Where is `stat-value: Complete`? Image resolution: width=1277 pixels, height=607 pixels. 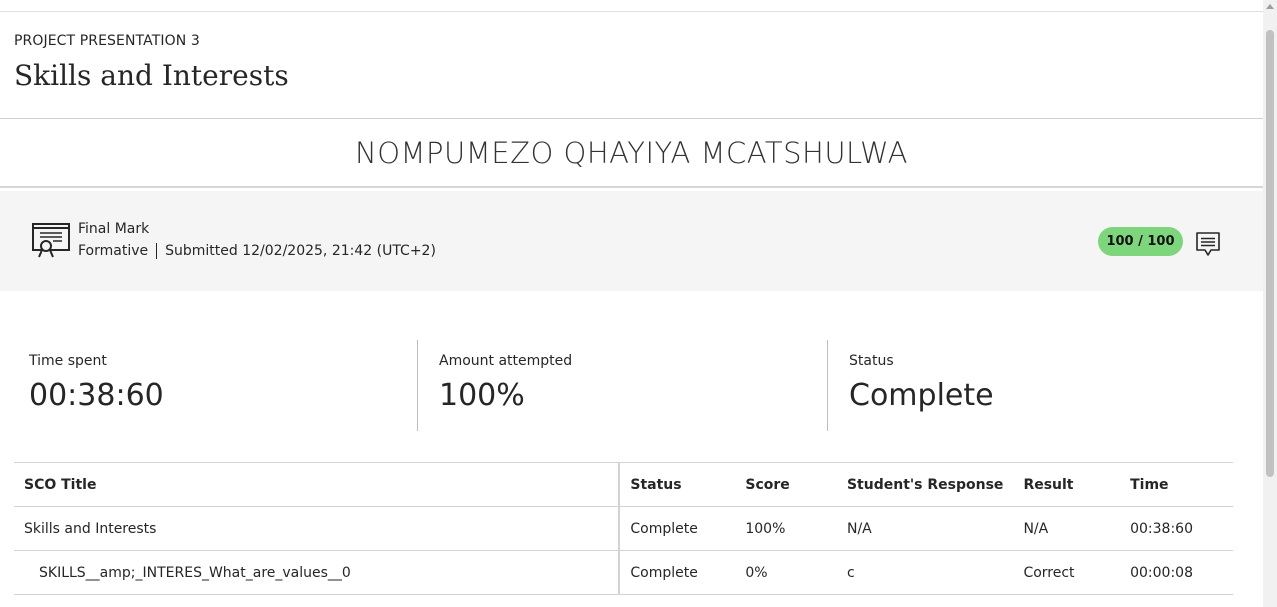
stat-value: Complete is located at coordinates (921, 395).